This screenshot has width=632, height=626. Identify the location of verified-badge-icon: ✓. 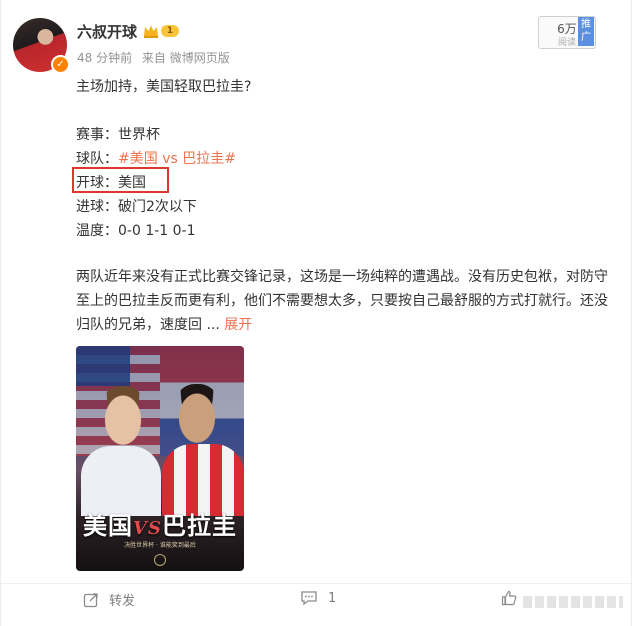
(60, 64).